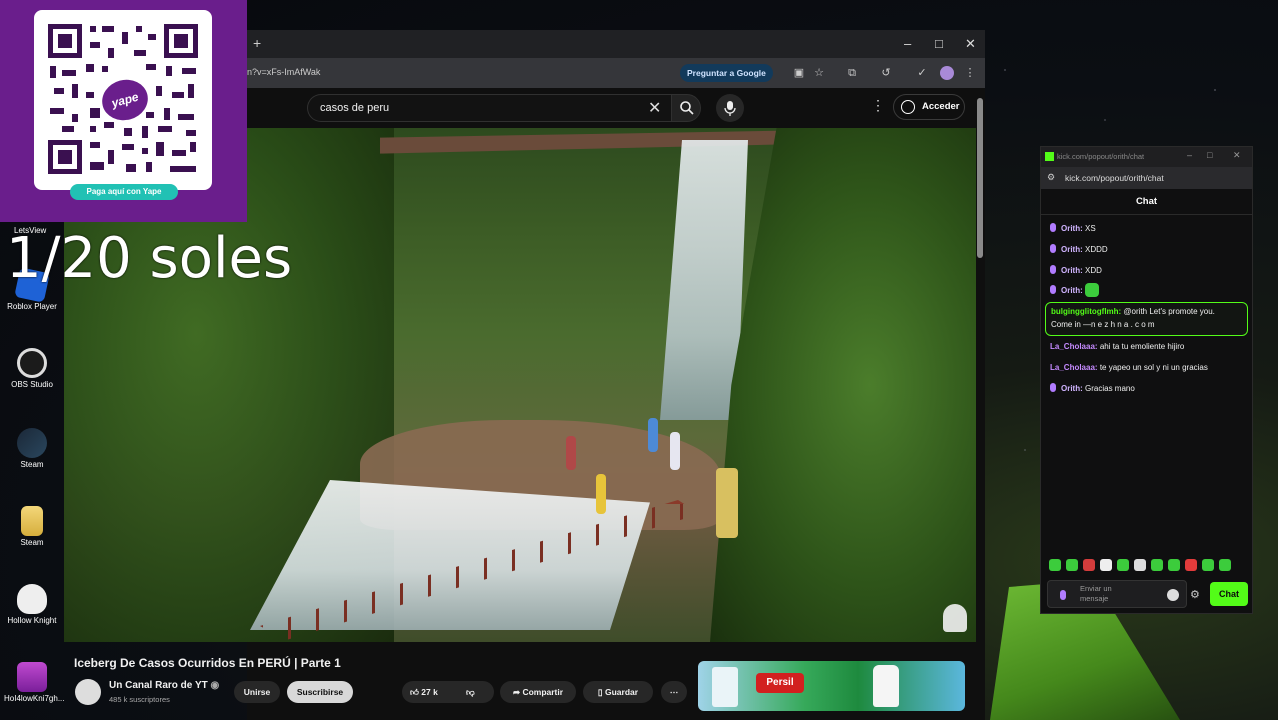 The height and width of the screenshot is (720, 1278). I want to click on chat-input-placeholder: Enviar un mensaje, so click(1096, 593).